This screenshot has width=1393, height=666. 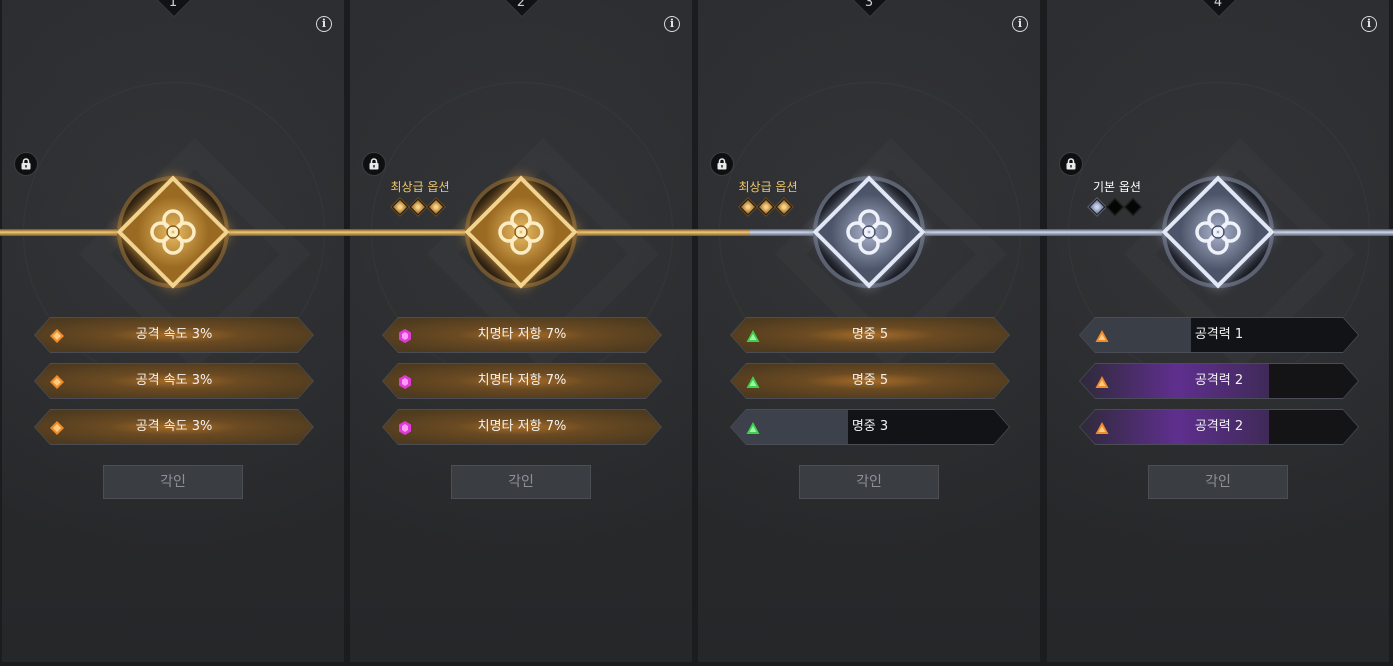 What do you see at coordinates (521, 5) in the screenshot?
I see `slot-number: 2` at bounding box center [521, 5].